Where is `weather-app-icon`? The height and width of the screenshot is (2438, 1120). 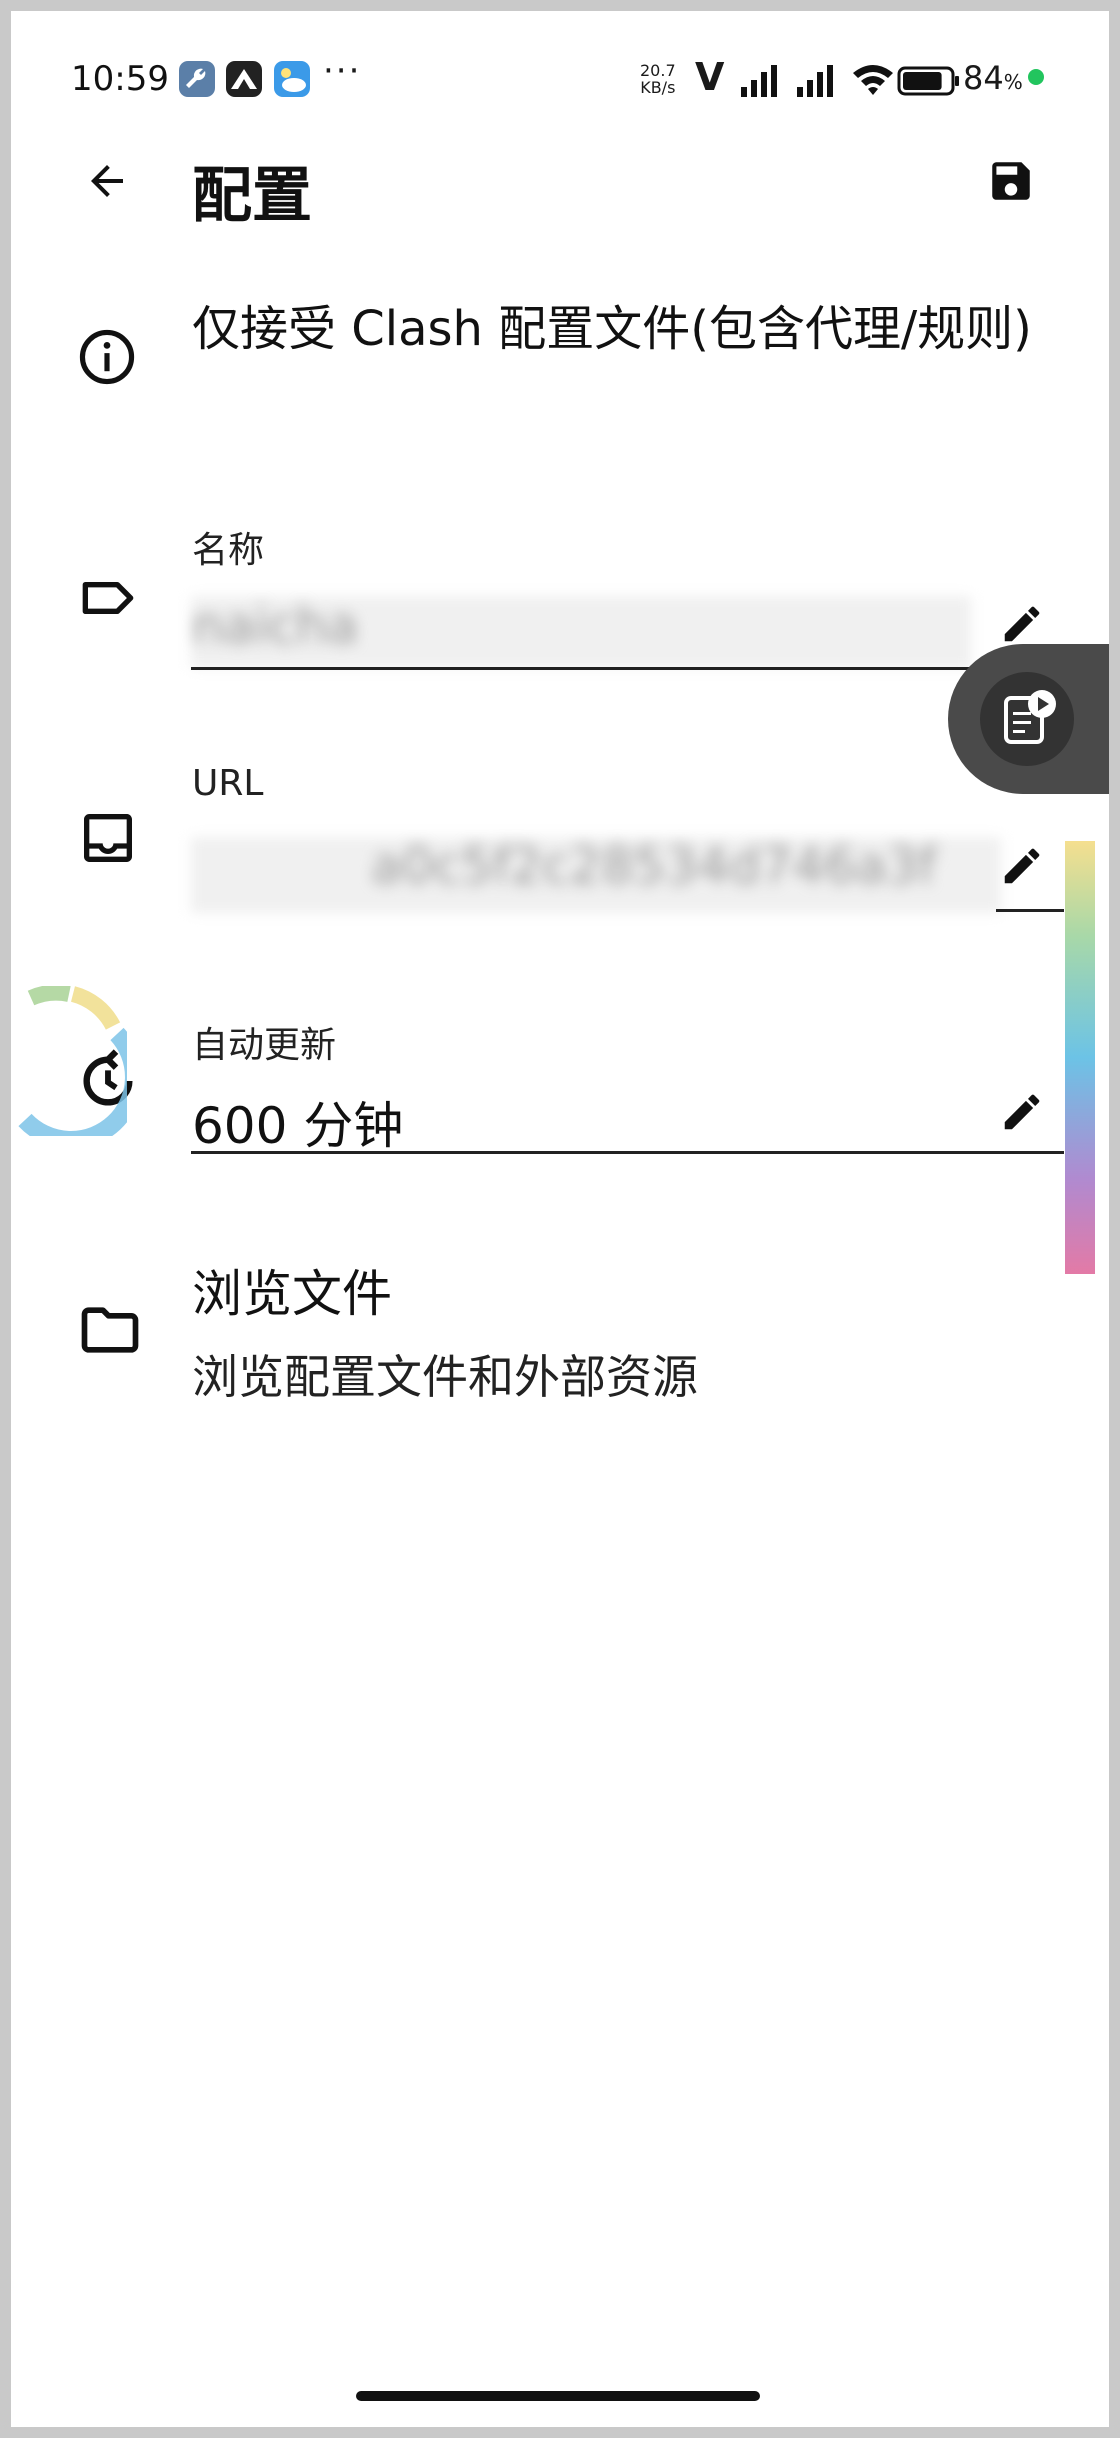
weather-app-icon is located at coordinates (292, 79).